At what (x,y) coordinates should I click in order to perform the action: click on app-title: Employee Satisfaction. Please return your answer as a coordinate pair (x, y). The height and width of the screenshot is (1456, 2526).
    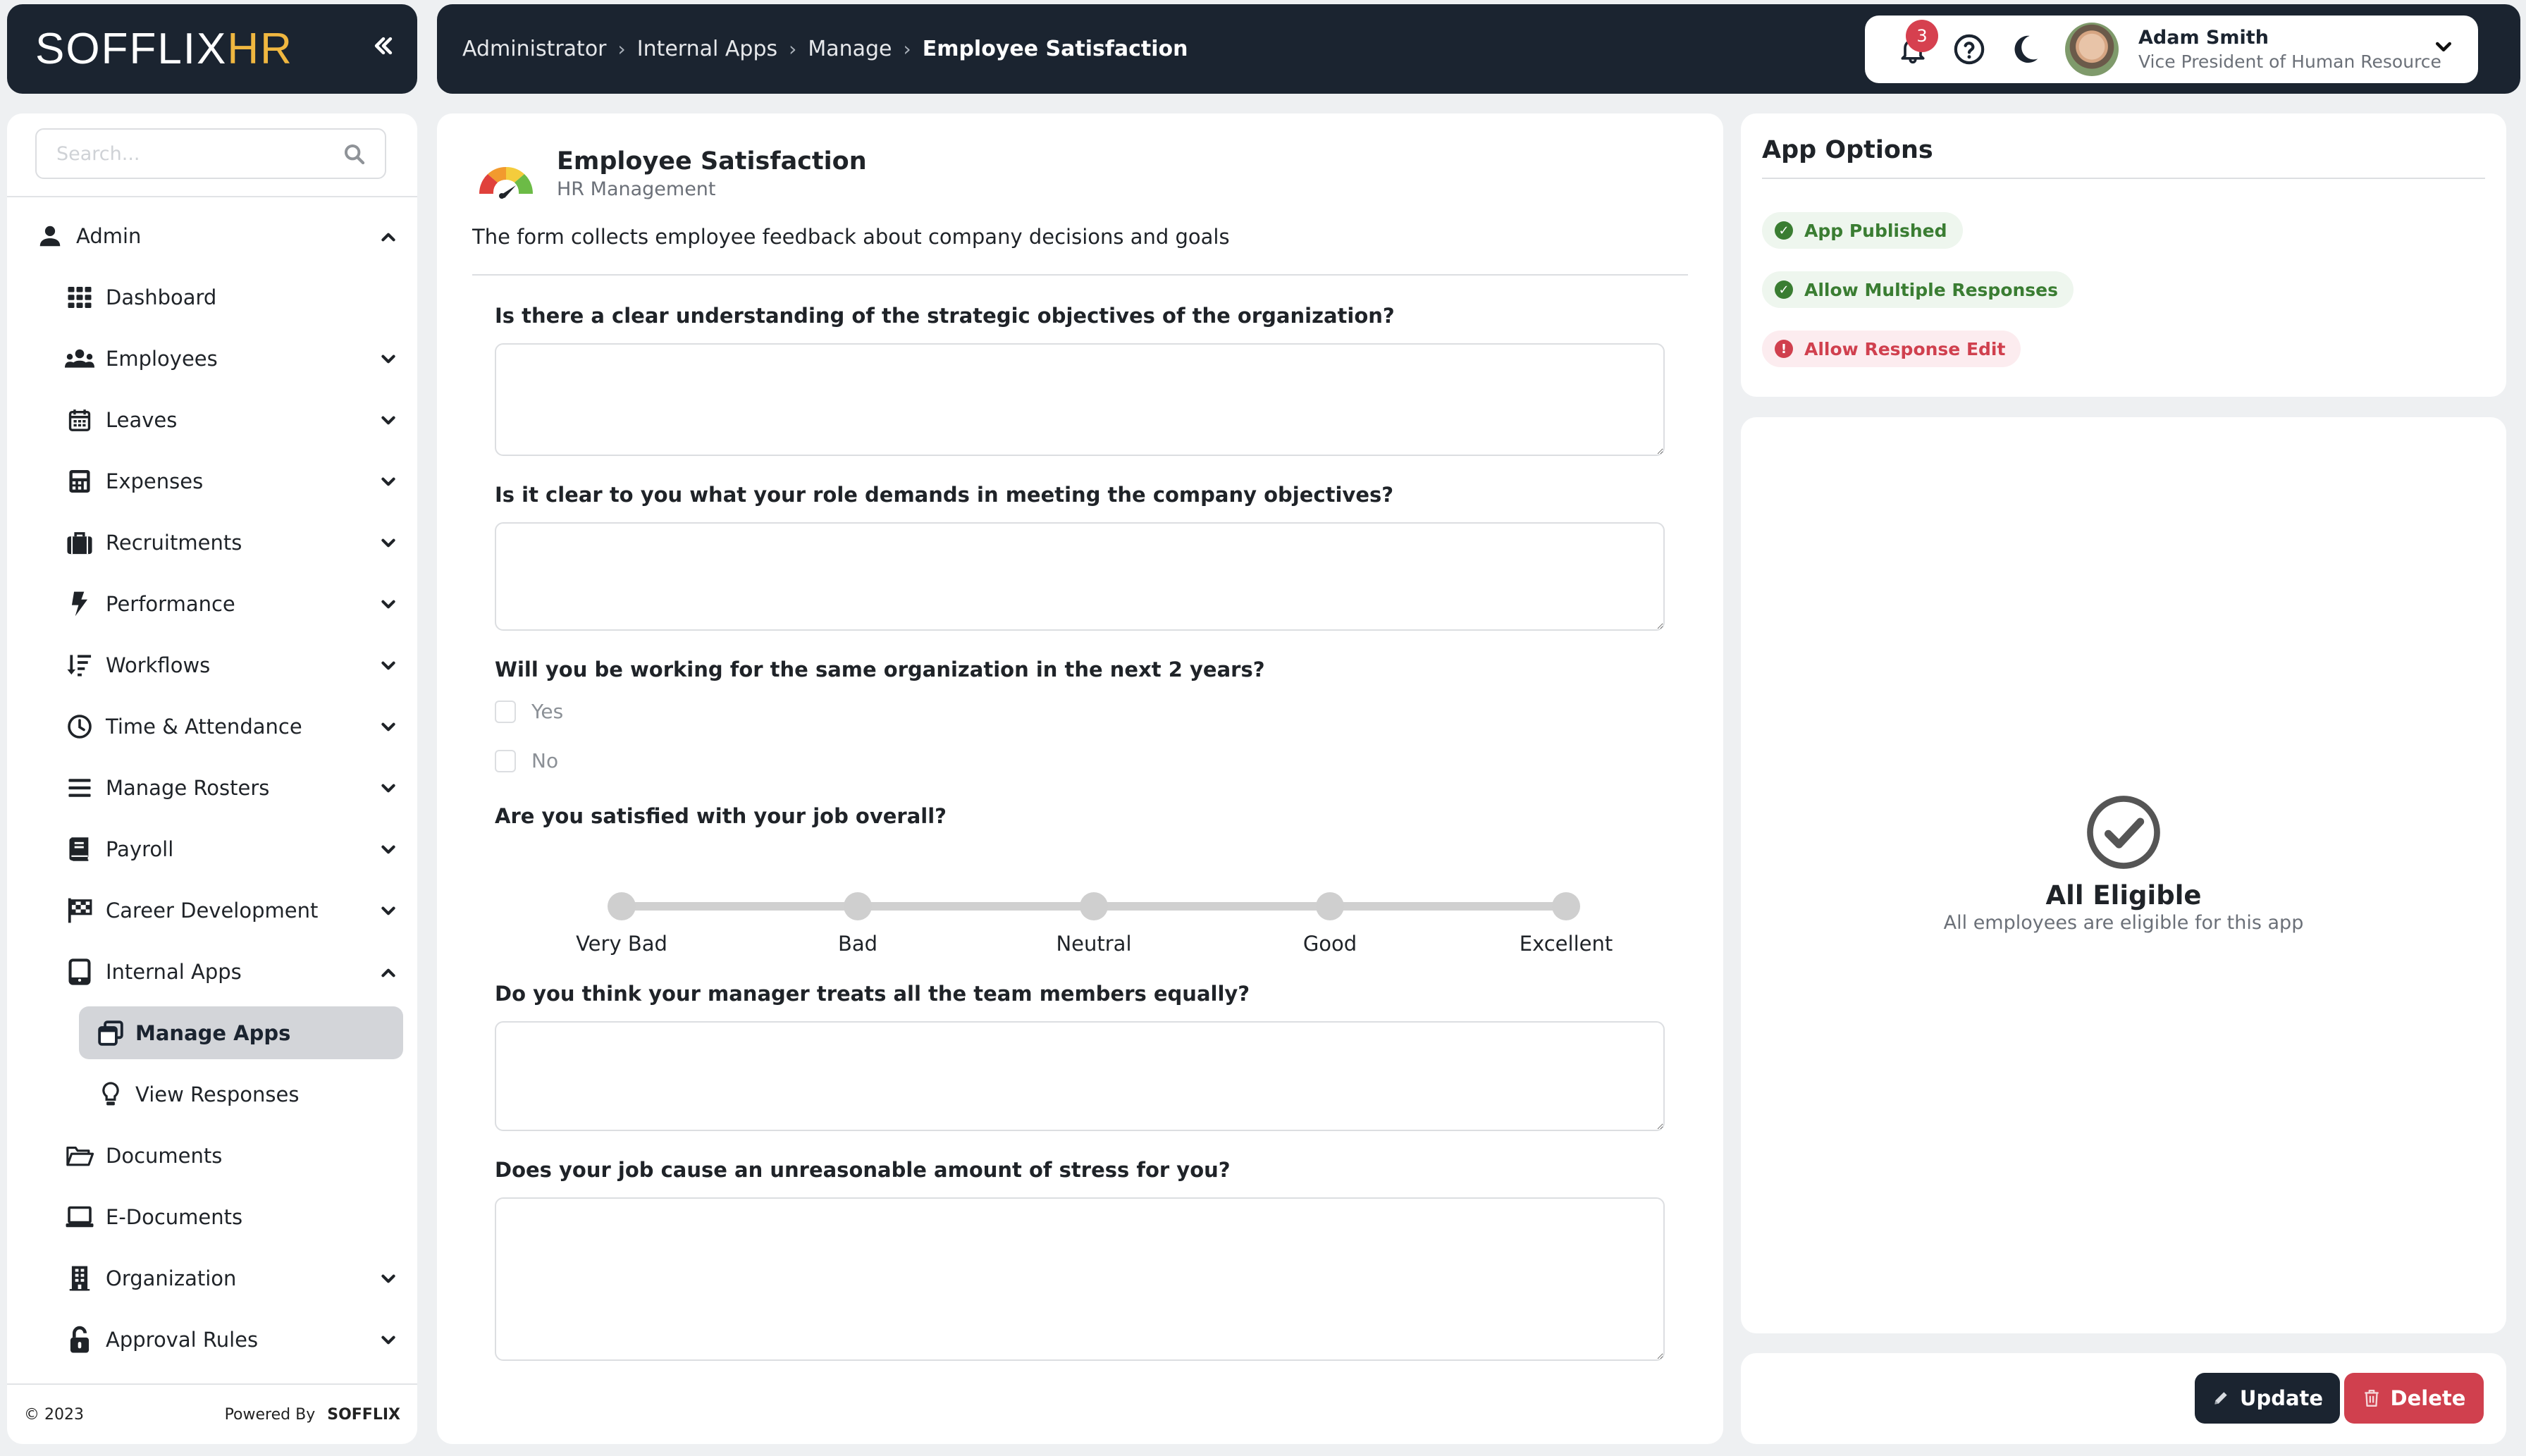
    Looking at the image, I should click on (712, 161).